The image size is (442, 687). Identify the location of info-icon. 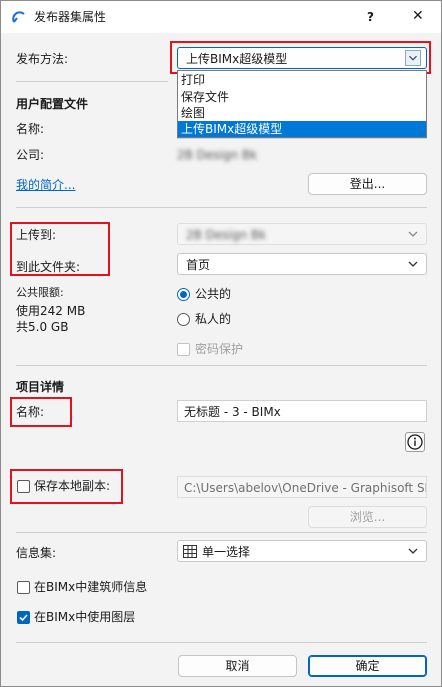
(415, 442).